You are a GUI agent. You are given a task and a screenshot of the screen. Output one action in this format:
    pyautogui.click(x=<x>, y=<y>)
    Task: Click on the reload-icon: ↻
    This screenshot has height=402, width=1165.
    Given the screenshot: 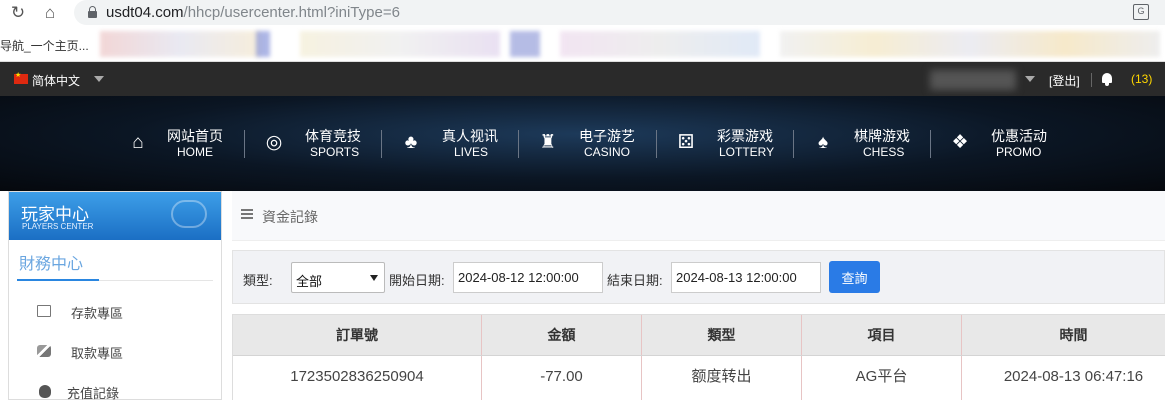 What is the action you would take?
    pyautogui.click(x=18, y=13)
    